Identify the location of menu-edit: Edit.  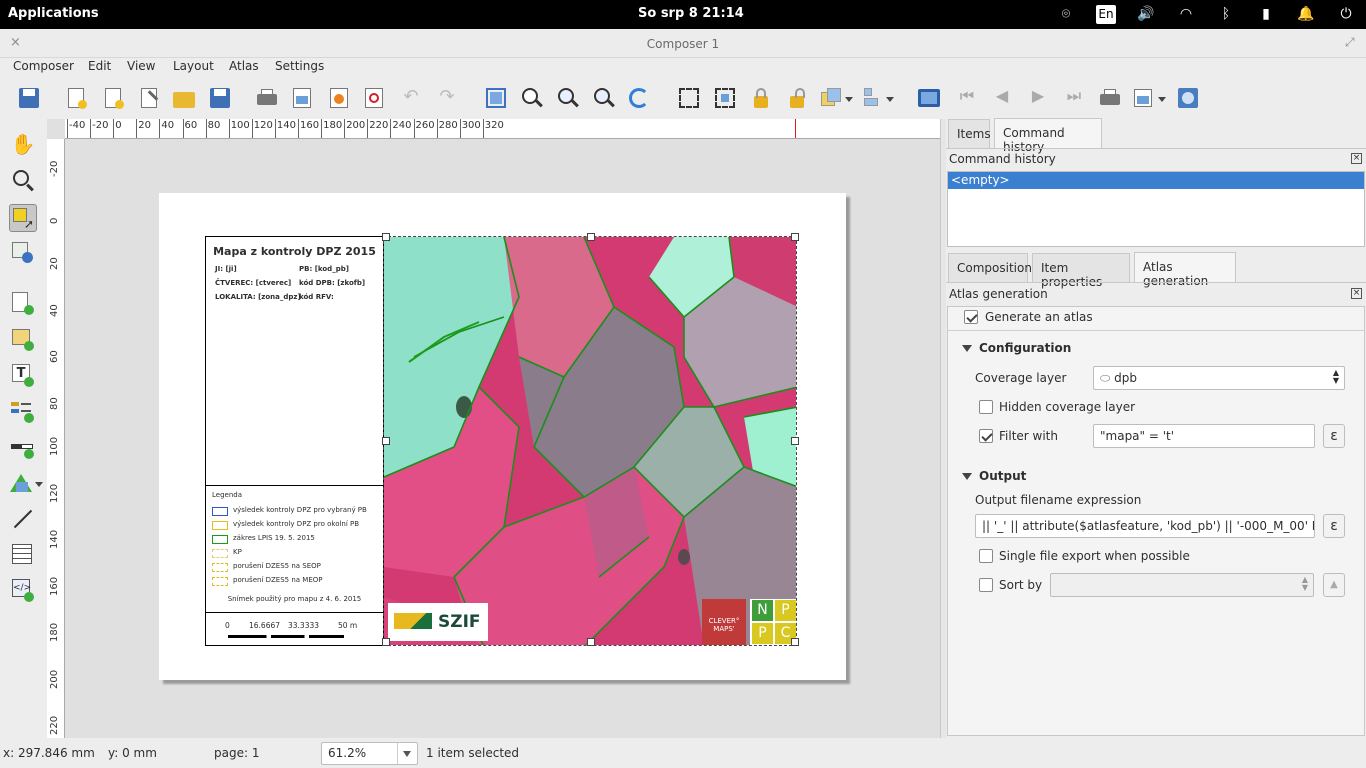
(99, 66).